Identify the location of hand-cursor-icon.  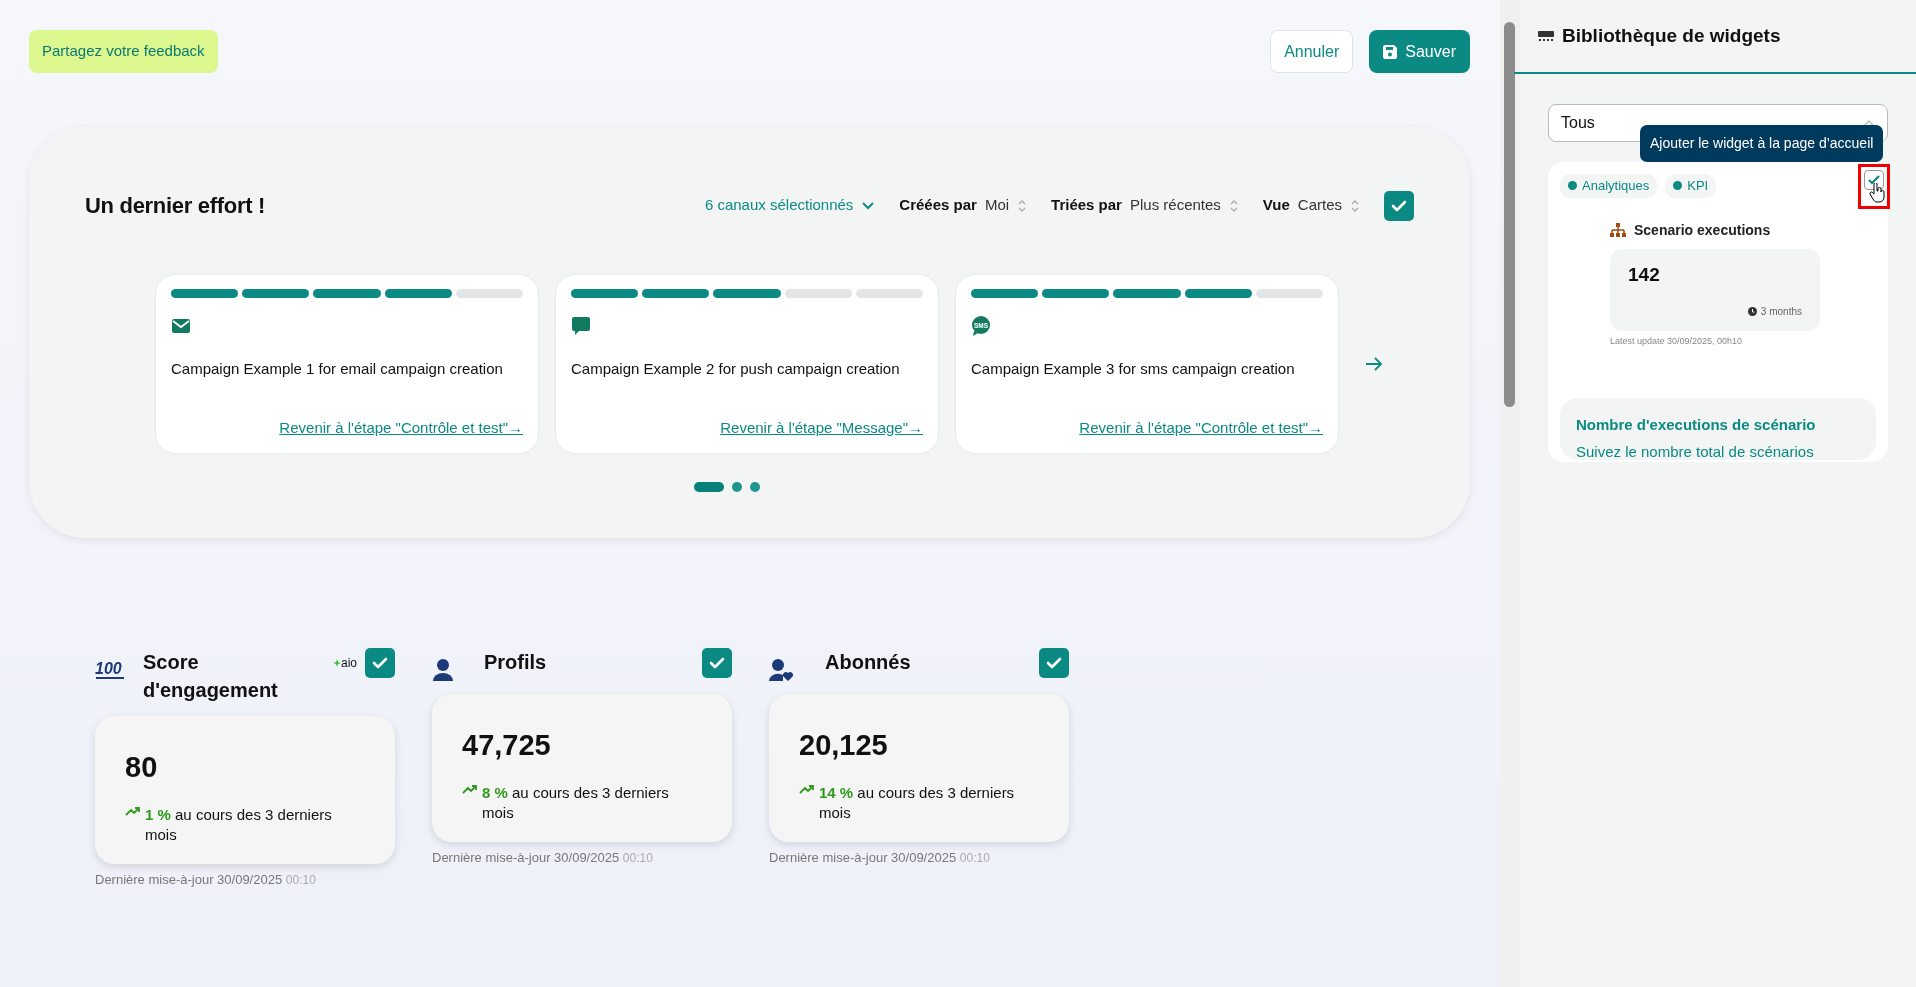
(1877, 193).